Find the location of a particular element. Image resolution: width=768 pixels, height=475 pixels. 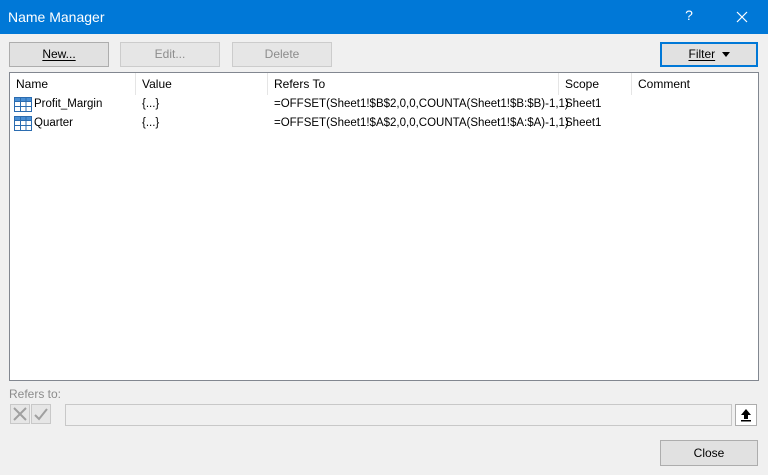

checkmark-icon is located at coordinates (41, 414).